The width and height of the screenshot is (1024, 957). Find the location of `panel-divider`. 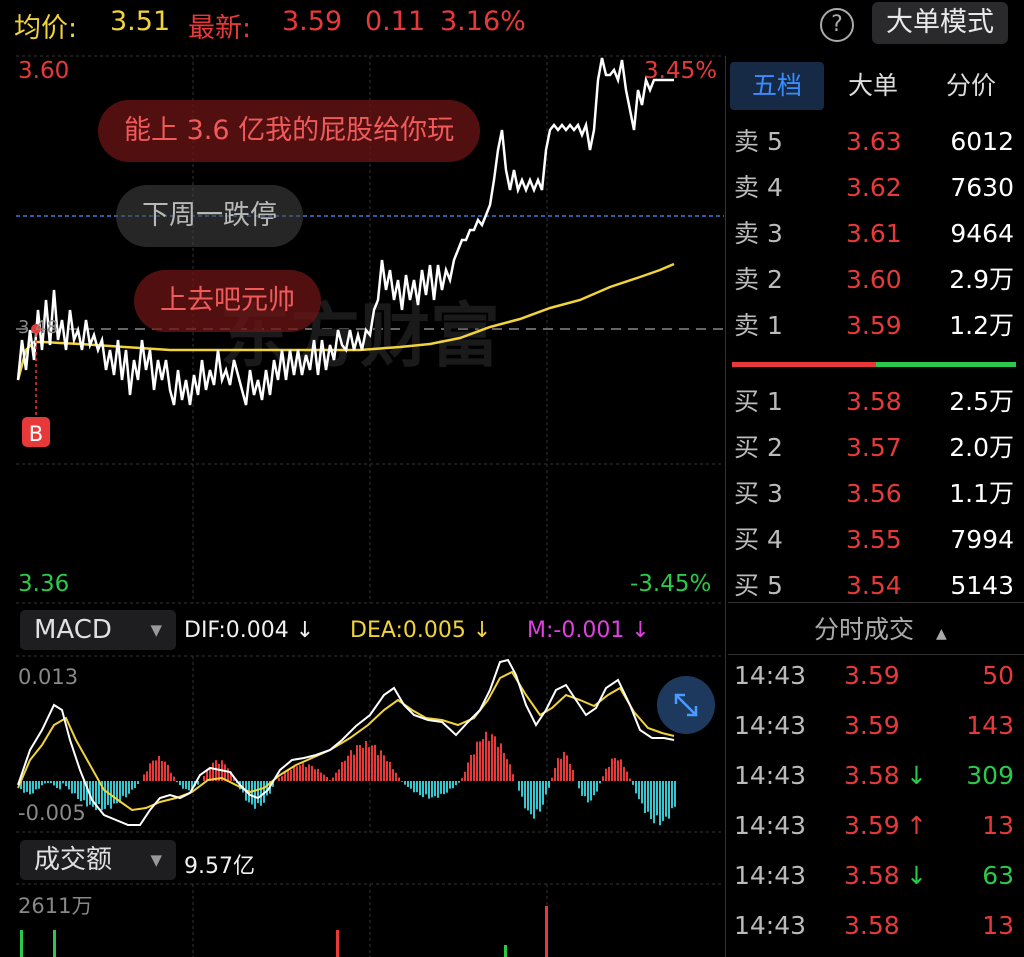

panel-divider is located at coordinates (725, 506).